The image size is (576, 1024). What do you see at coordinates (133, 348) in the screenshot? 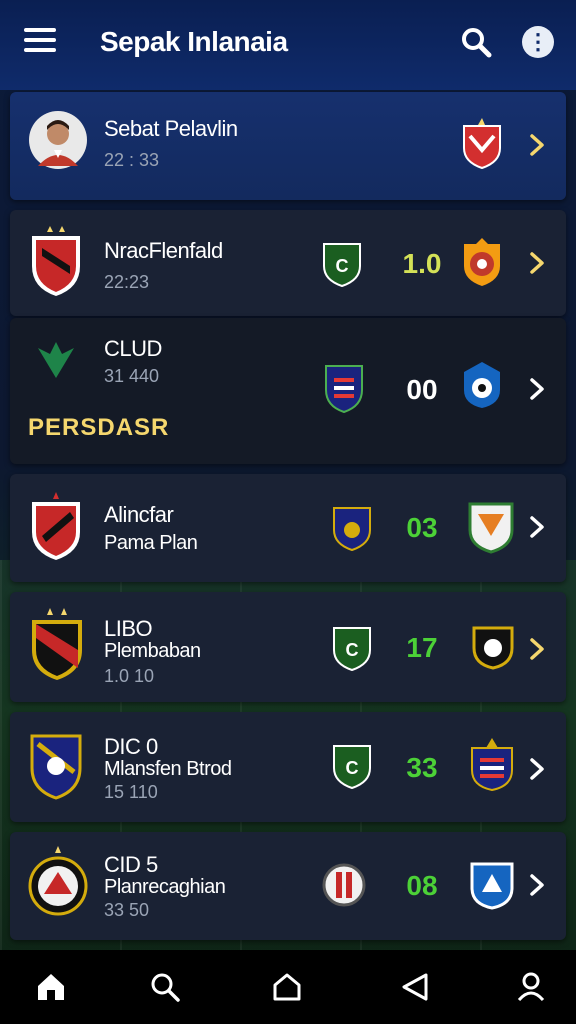
I see `match-name: CLUD` at bounding box center [133, 348].